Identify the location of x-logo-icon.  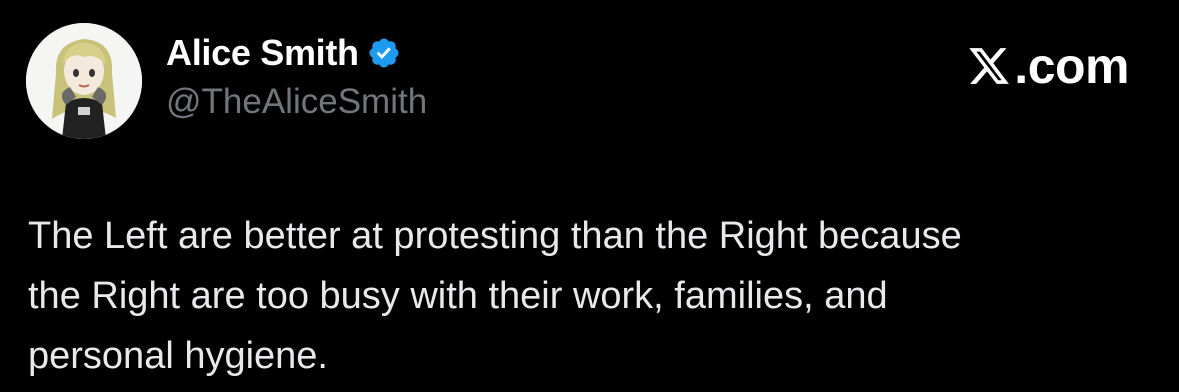
(989, 66).